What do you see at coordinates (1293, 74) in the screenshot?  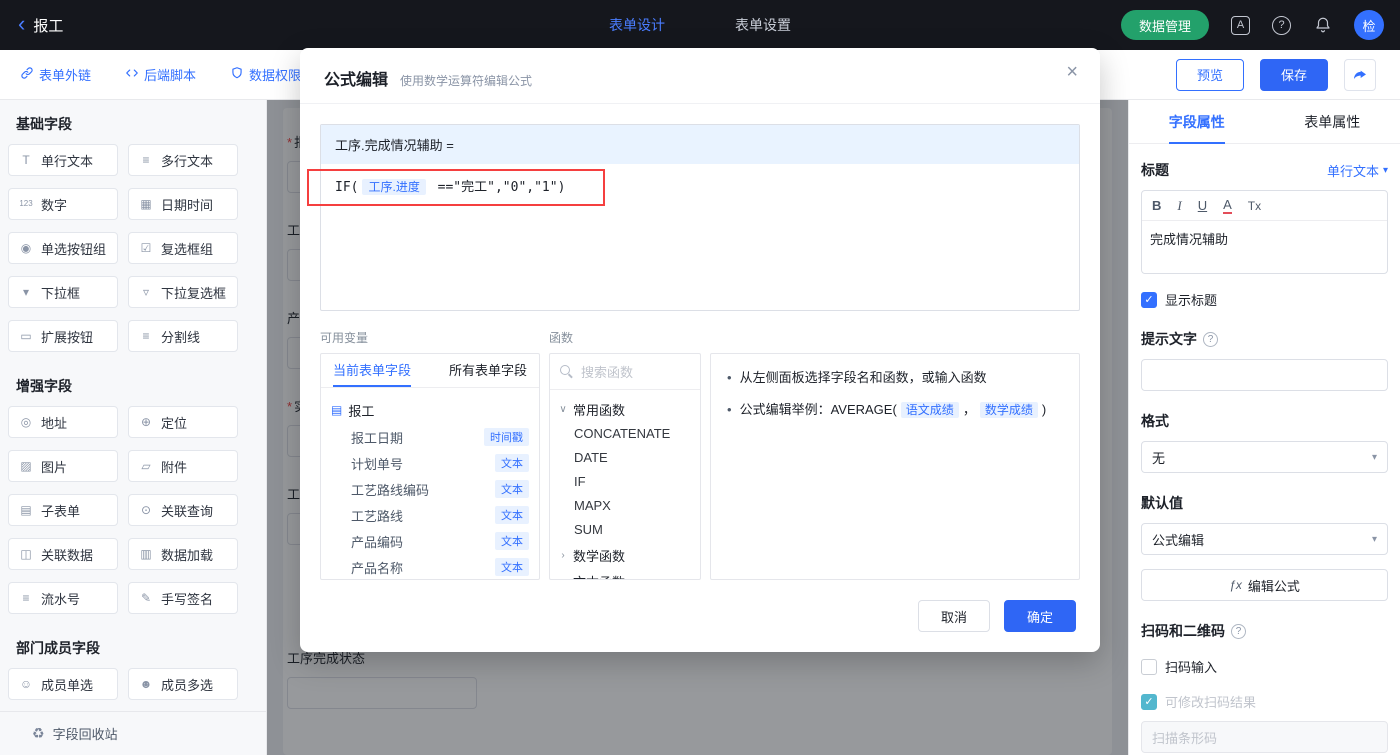 I see `save-button: 保存` at bounding box center [1293, 74].